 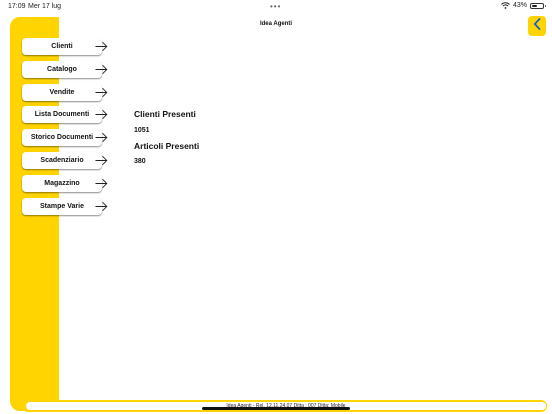 What do you see at coordinates (142, 130) in the screenshot?
I see `clienti-presenti-value: 1051` at bounding box center [142, 130].